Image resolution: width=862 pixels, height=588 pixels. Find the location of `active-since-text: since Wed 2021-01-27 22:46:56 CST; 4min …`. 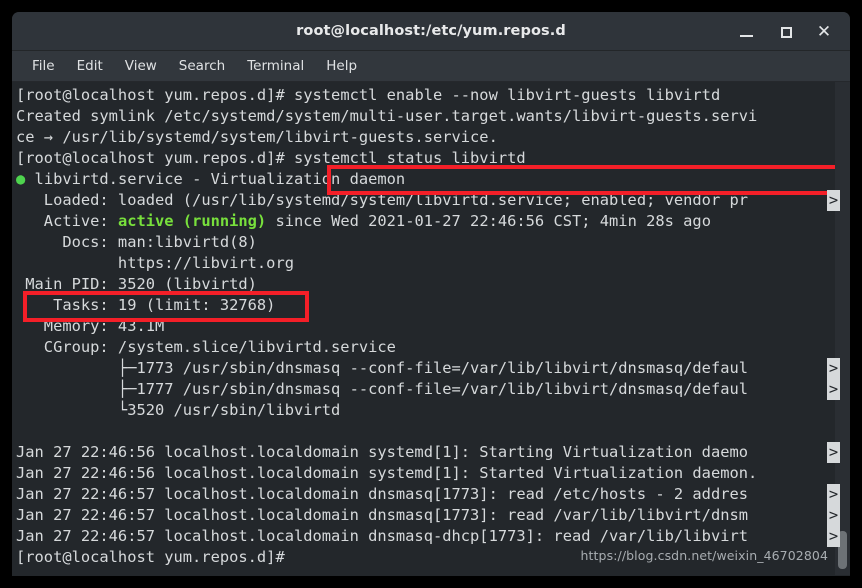

active-since-text: since Wed 2021-01-27 22:46:56 CST; 4min … is located at coordinates (488, 221).